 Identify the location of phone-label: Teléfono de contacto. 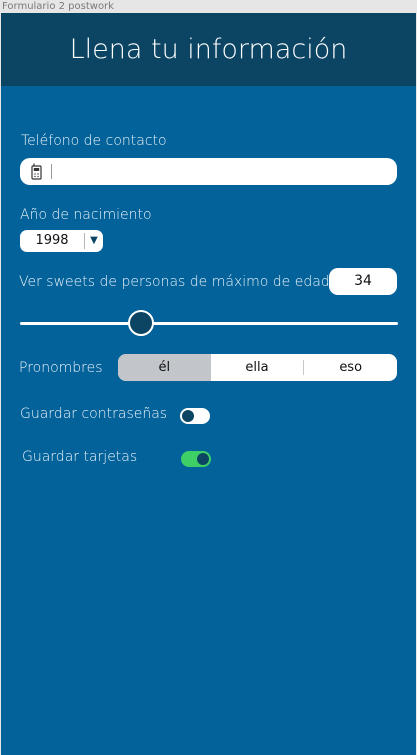
(94, 141).